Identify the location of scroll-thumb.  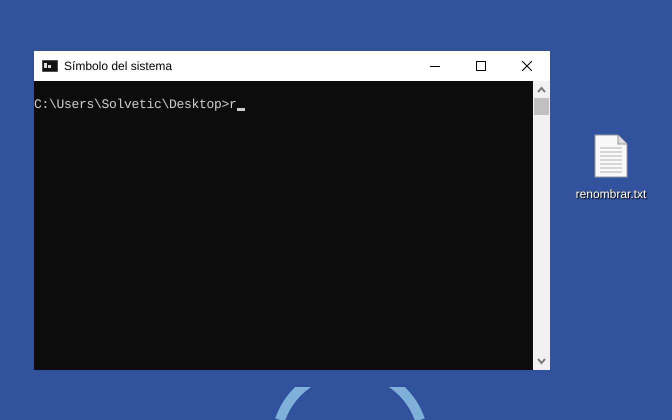
(541, 106).